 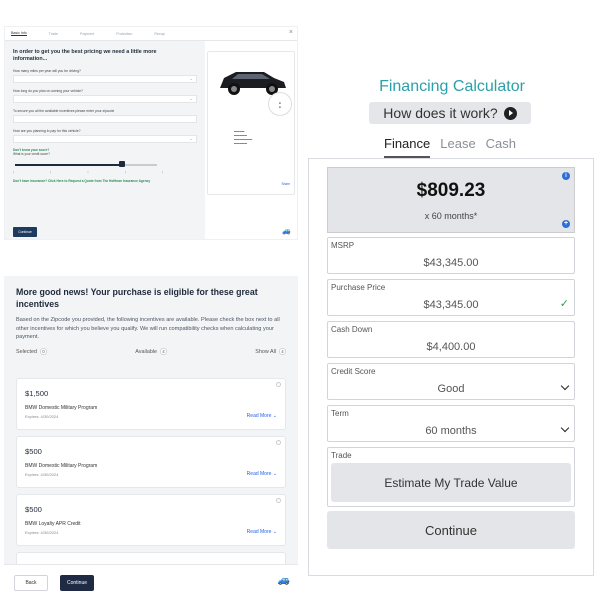 What do you see at coordinates (450, 113) in the screenshot?
I see `how-it-works-button: How does it work?` at bounding box center [450, 113].